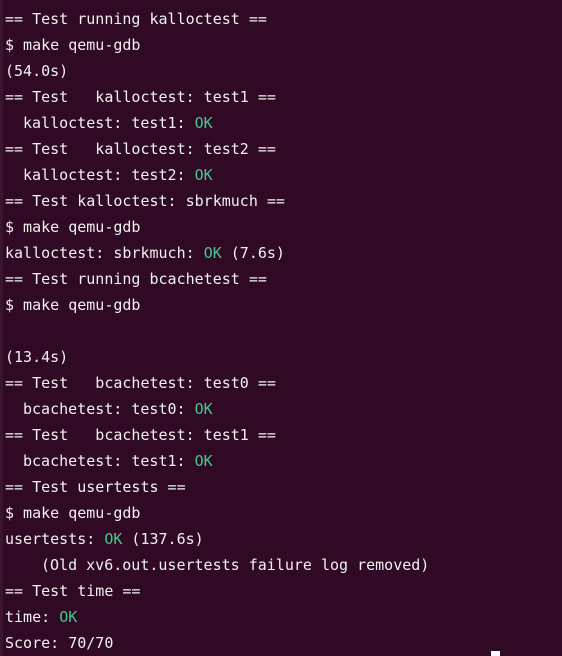 The image size is (562, 656). Describe the element at coordinates (109, 461) in the screenshot. I see `line-text: bcachetest: test1:` at that location.